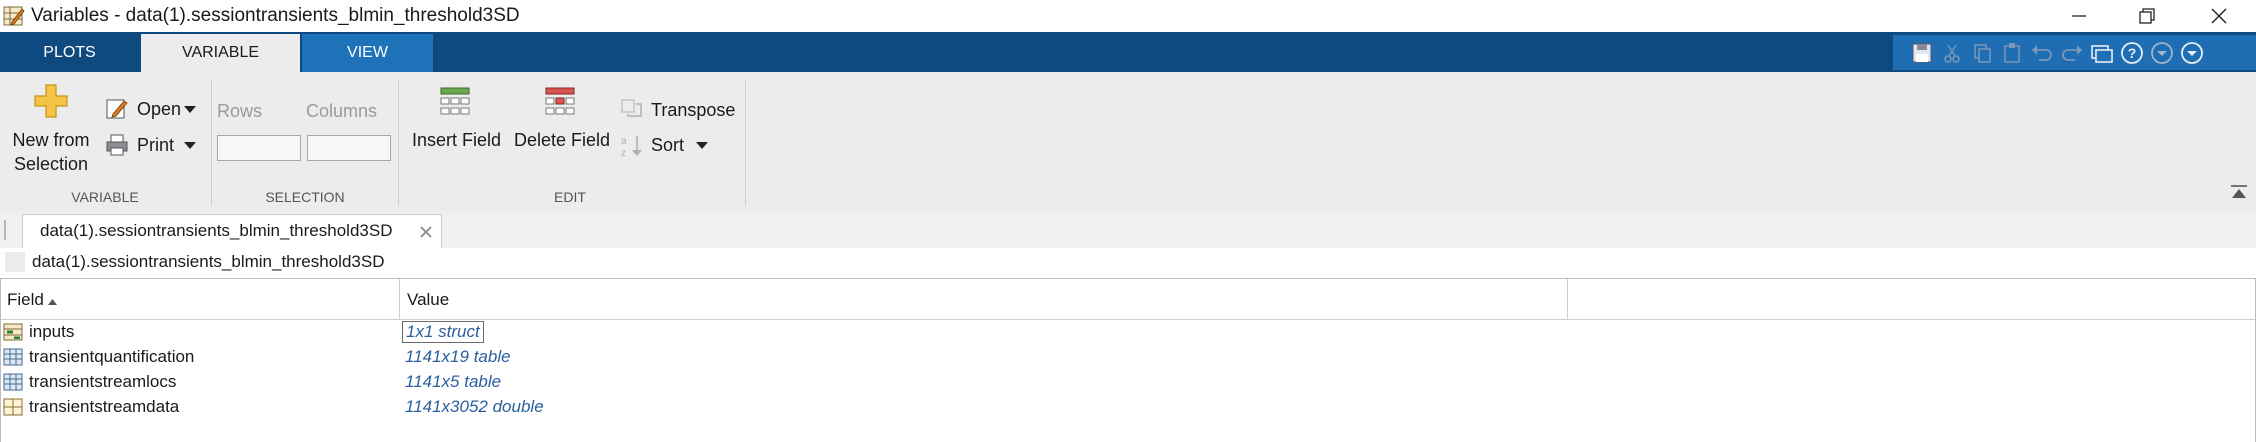 The image size is (2256, 442). Describe the element at coordinates (474, 407) in the screenshot. I see `field-value: 1141x3052 double` at that location.